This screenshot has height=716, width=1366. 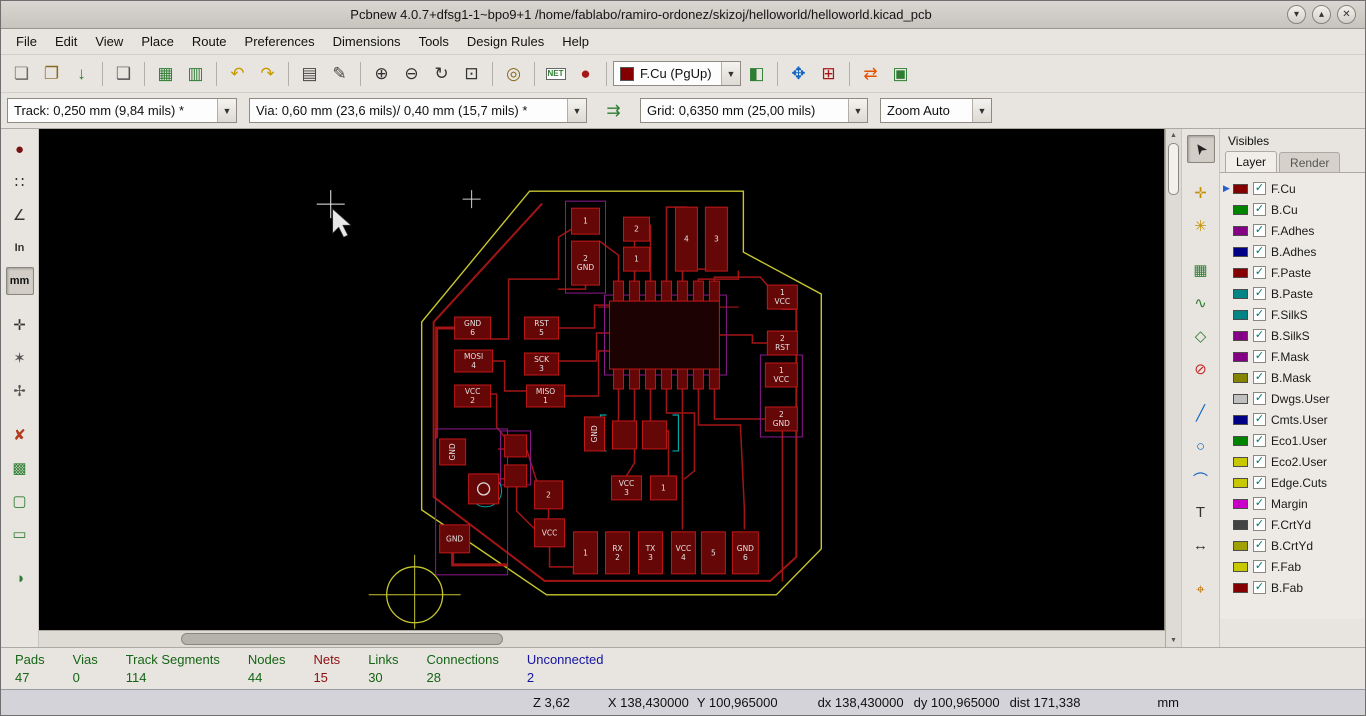 What do you see at coordinates (1293, 587) in the screenshot?
I see `layer-row-b-fab: ✓ B.Fab` at bounding box center [1293, 587].